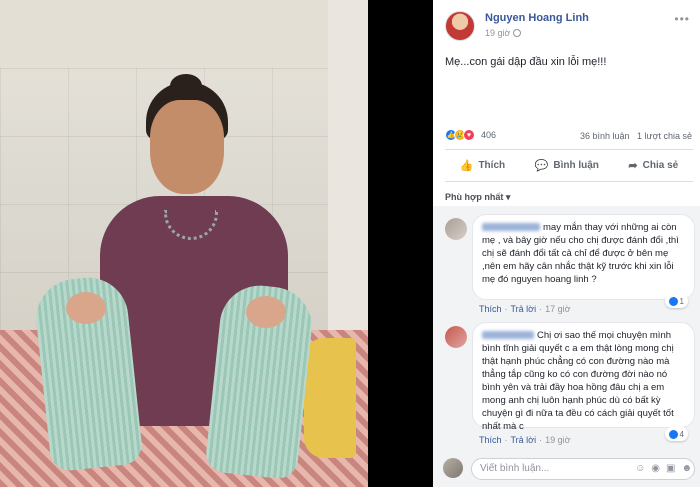  Describe the element at coordinates (184, 36) in the screenshot. I see `photo-wall` at that location.